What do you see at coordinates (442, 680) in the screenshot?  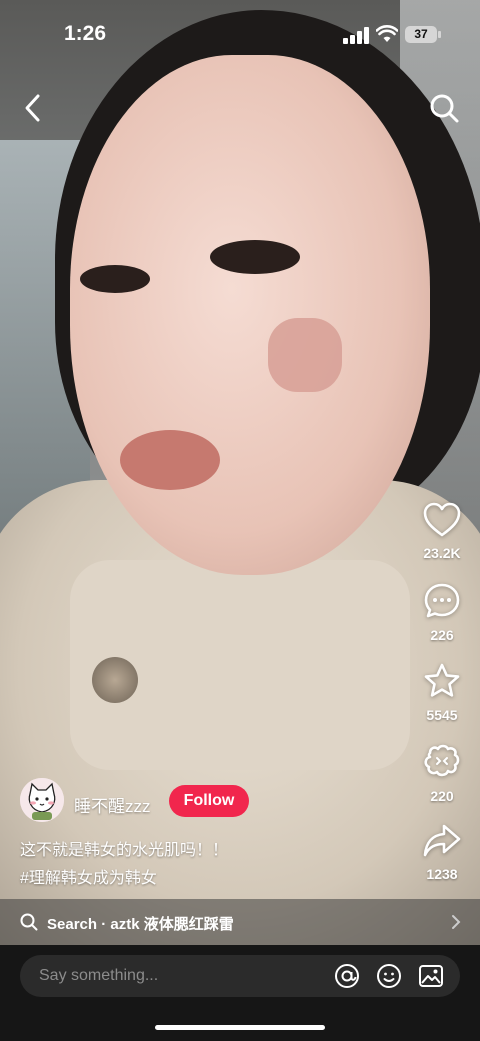 I see `star-icon` at bounding box center [442, 680].